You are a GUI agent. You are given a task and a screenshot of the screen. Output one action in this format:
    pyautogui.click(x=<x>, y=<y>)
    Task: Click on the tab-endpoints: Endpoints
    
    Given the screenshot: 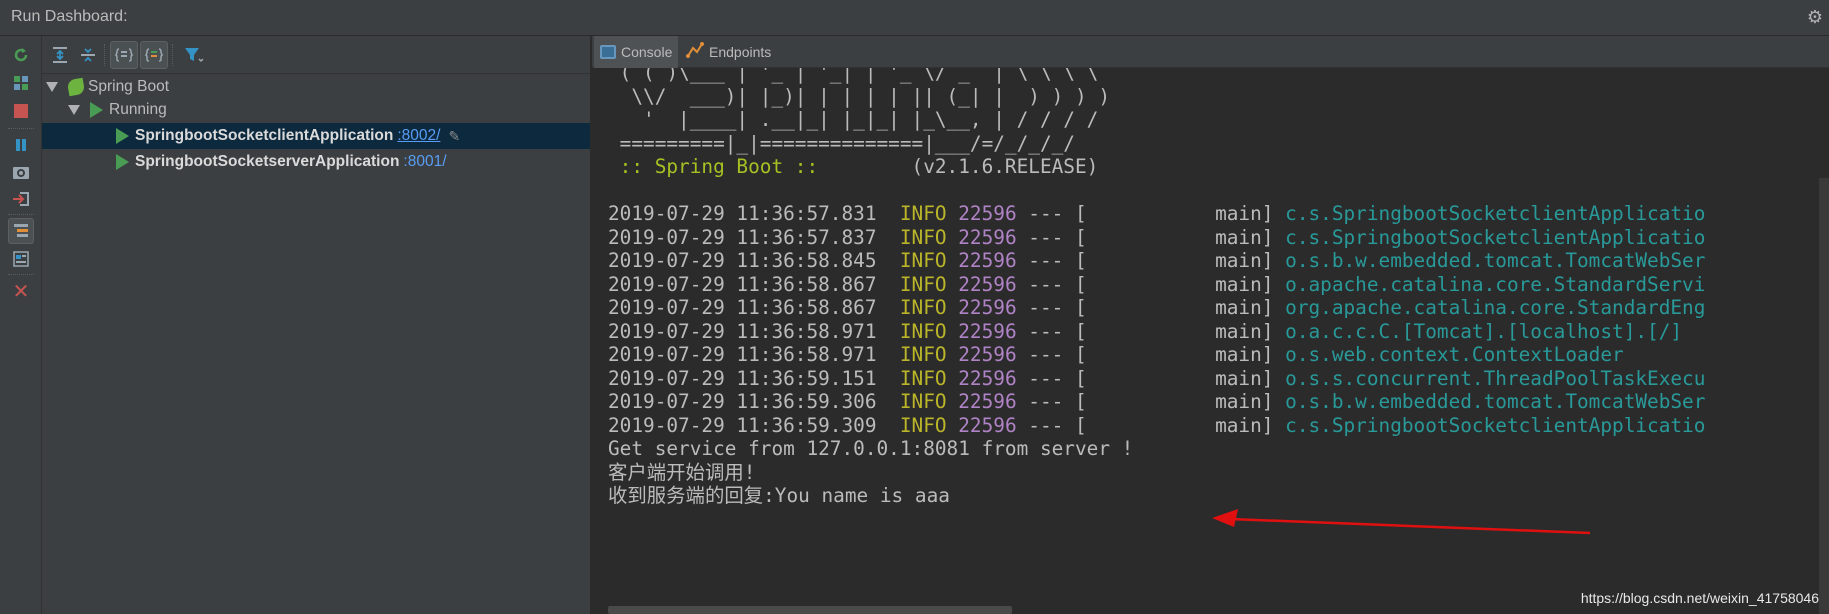 What is the action you would take?
    pyautogui.click(x=728, y=52)
    